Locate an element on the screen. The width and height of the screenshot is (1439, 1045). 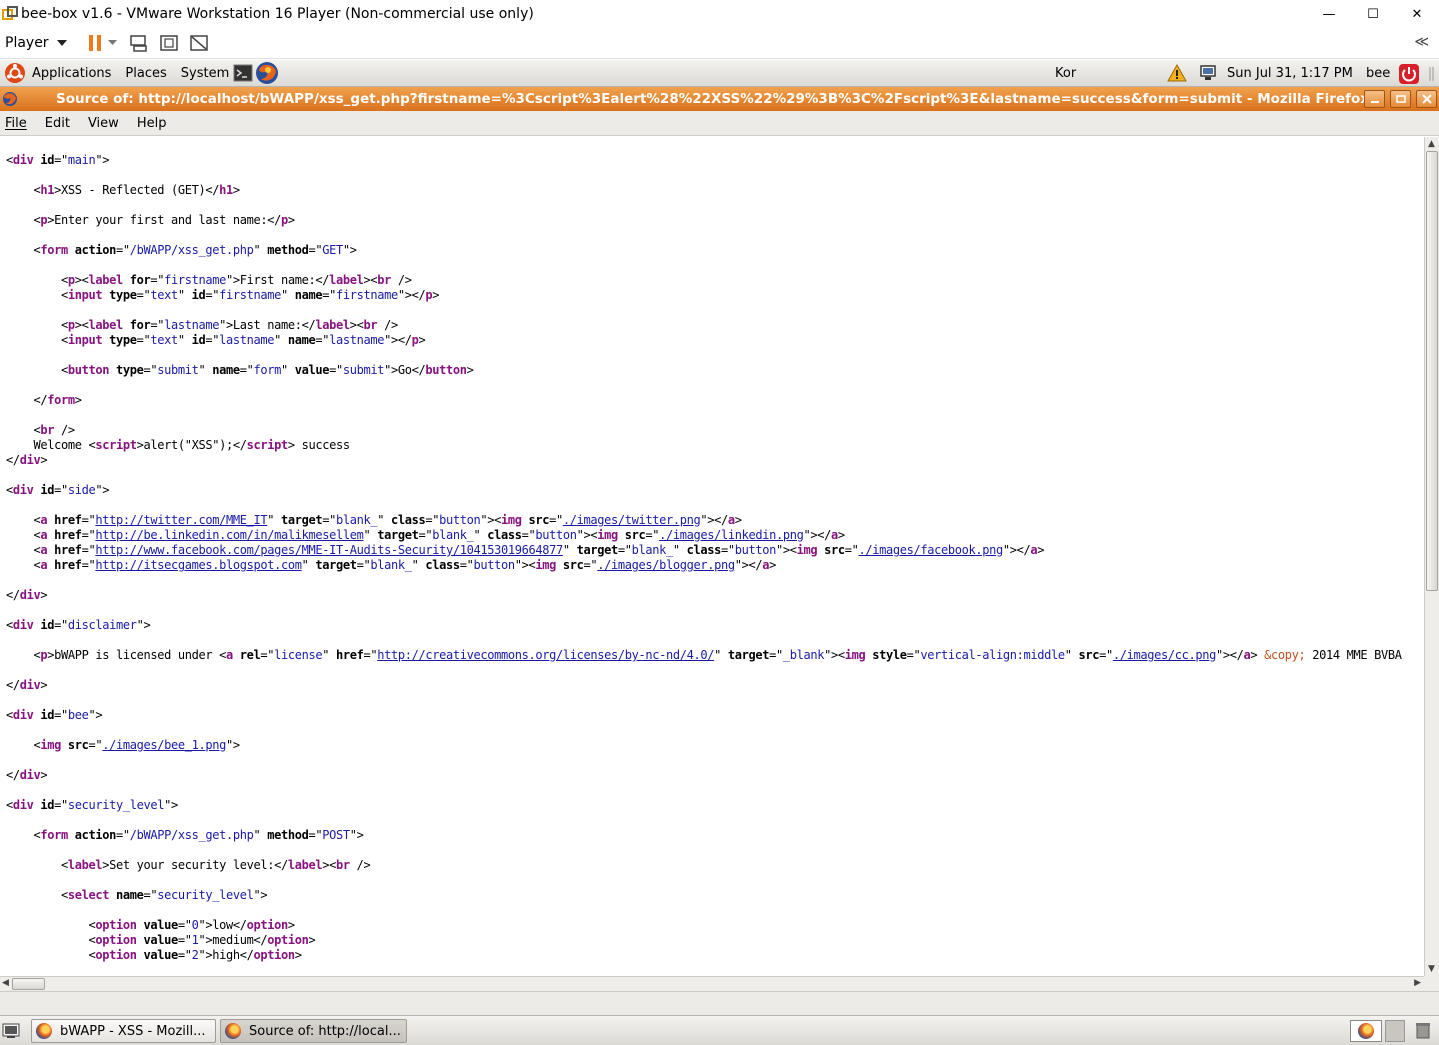
source-line: <select name="security_level"> is located at coordinates (137, 895).